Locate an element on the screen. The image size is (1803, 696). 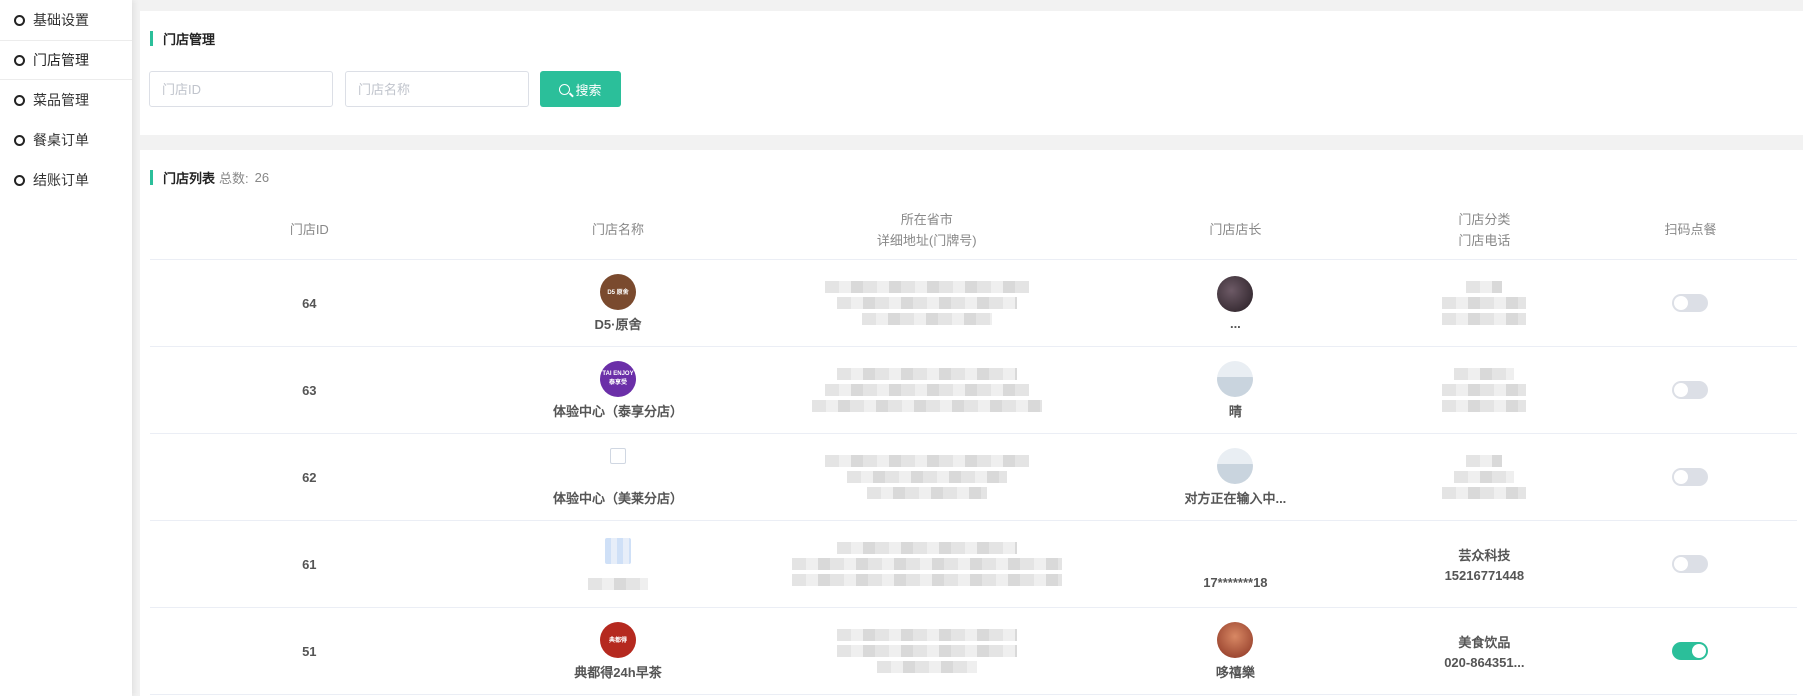
sidebar-item-label: 基础设置 is located at coordinates (61, 20).